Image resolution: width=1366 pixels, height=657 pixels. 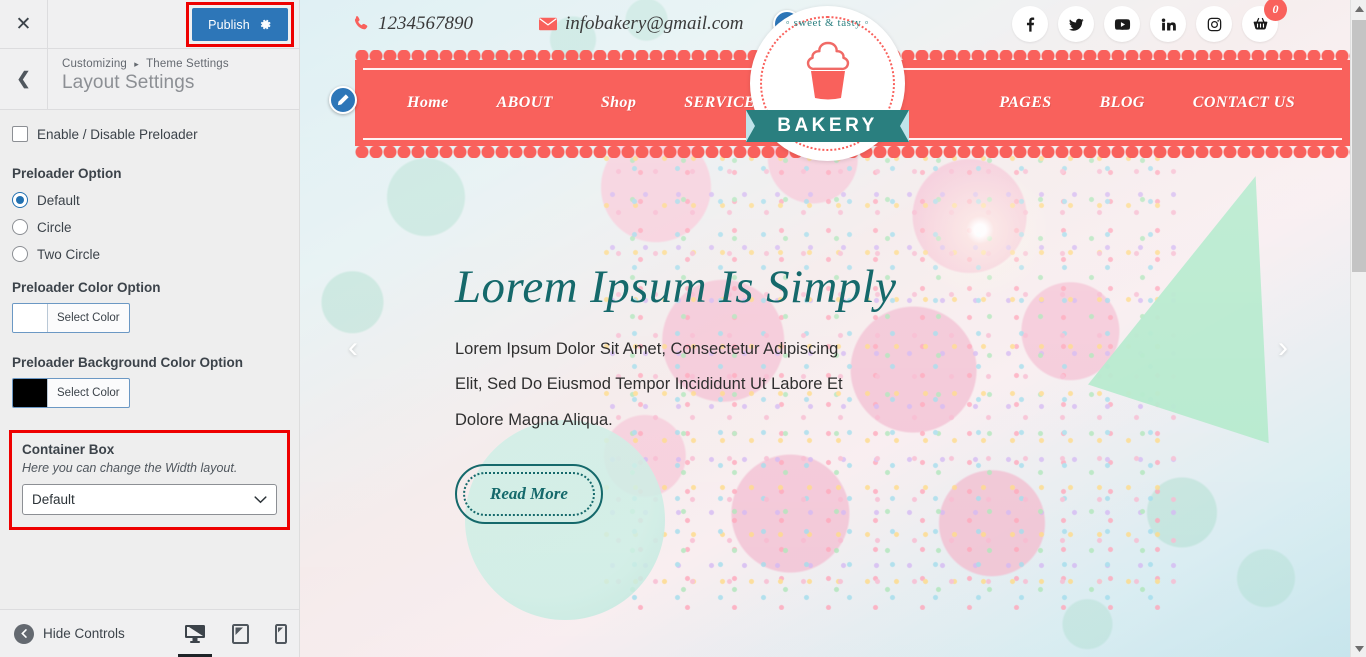 What do you see at coordinates (1122, 103) in the screenshot?
I see `nav-item-blog: BLOG` at bounding box center [1122, 103].